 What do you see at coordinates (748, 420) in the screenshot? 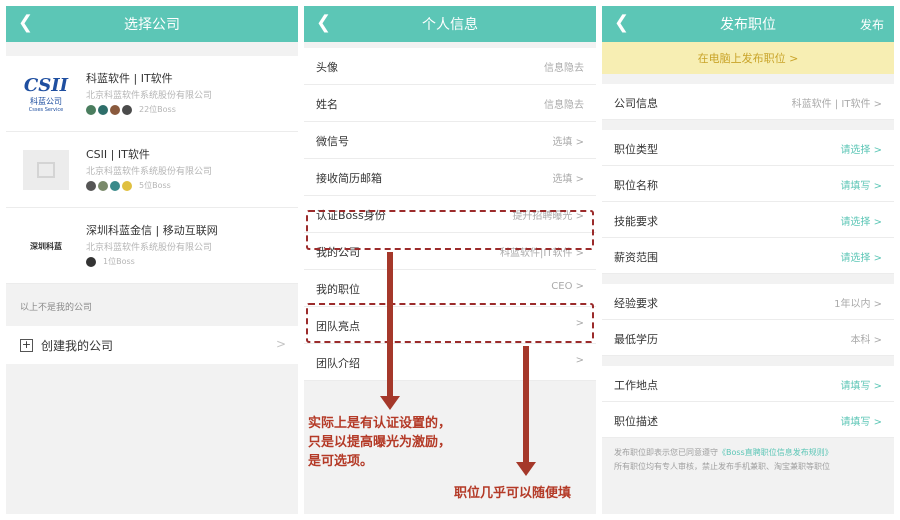
I see `row-description: 职位描述 请填写 >` at bounding box center [748, 420].